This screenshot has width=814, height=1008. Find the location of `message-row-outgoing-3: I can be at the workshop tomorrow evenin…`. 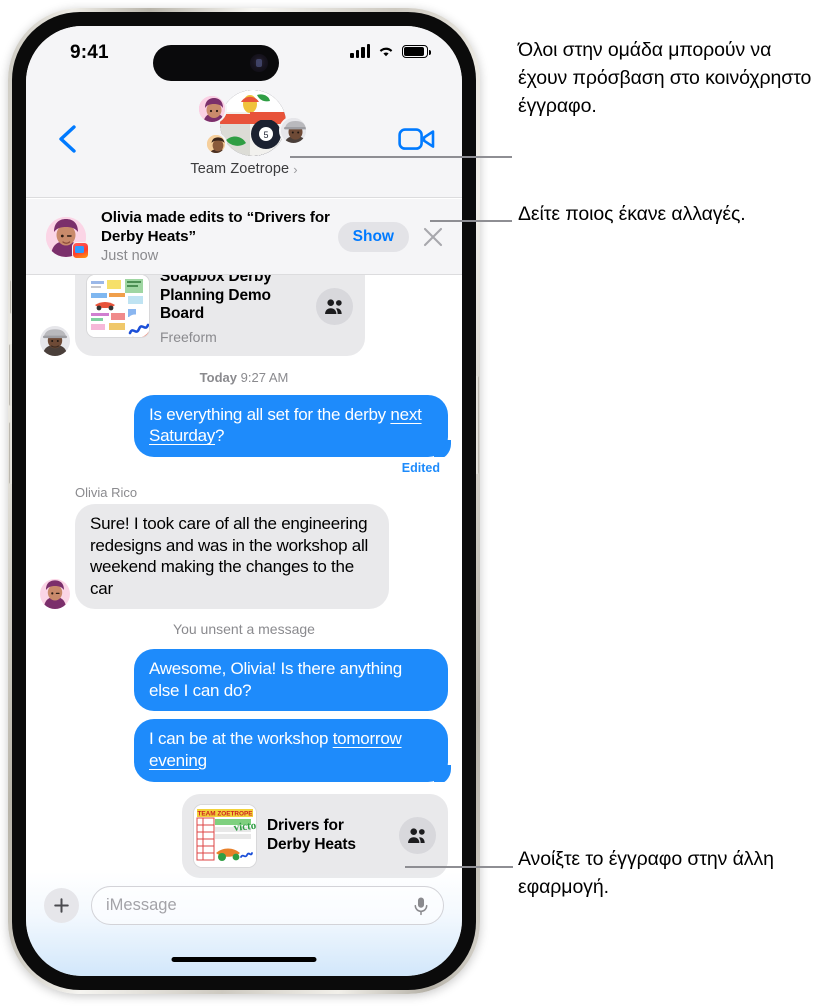

message-row-outgoing-3: I can be at the workshop tomorrow evenin… is located at coordinates (244, 750).